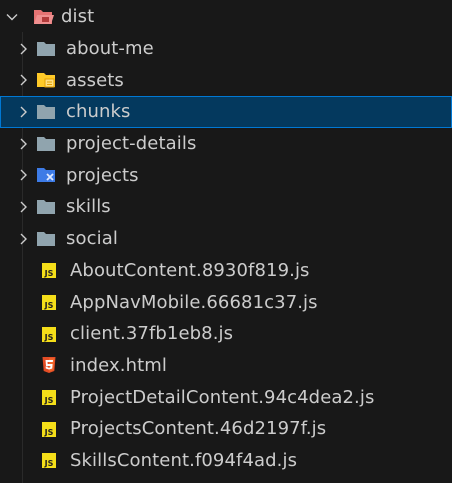  What do you see at coordinates (198, 429) in the screenshot?
I see `tree-item-label: ProjectsContent.46d2197f.js` at bounding box center [198, 429].